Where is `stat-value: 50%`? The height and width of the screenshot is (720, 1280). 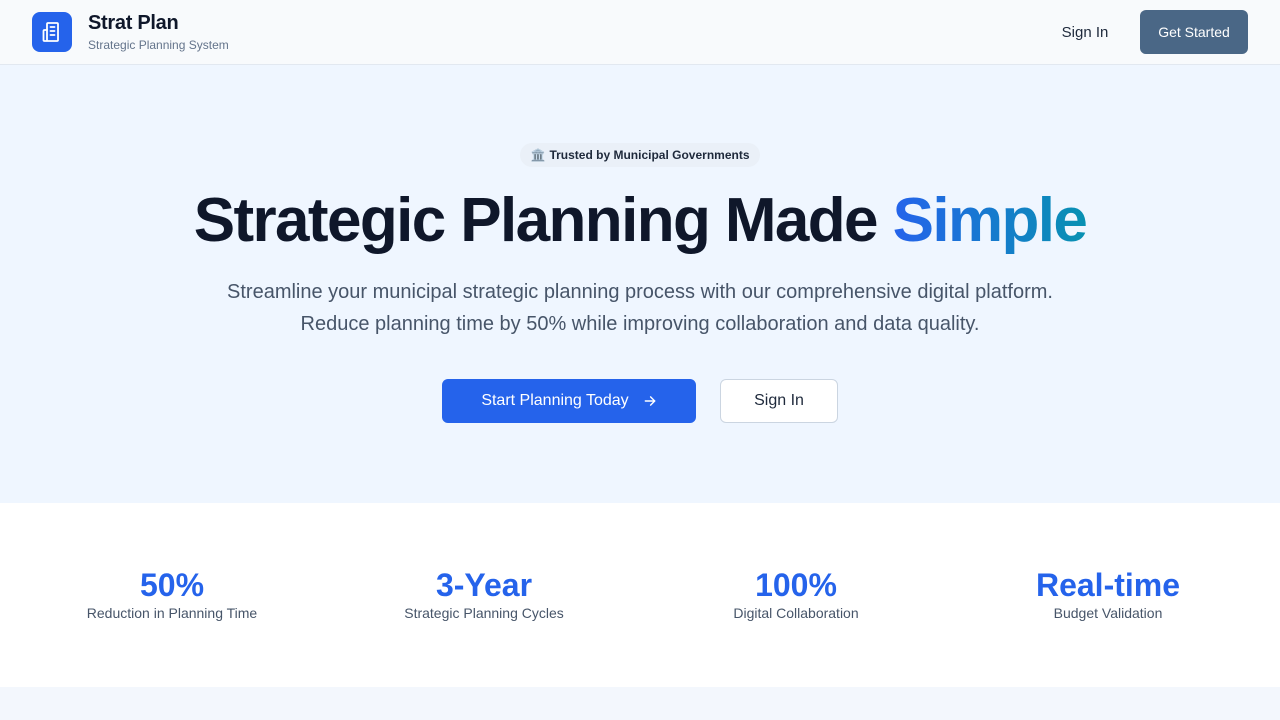
stat-value: 50% is located at coordinates (172, 585).